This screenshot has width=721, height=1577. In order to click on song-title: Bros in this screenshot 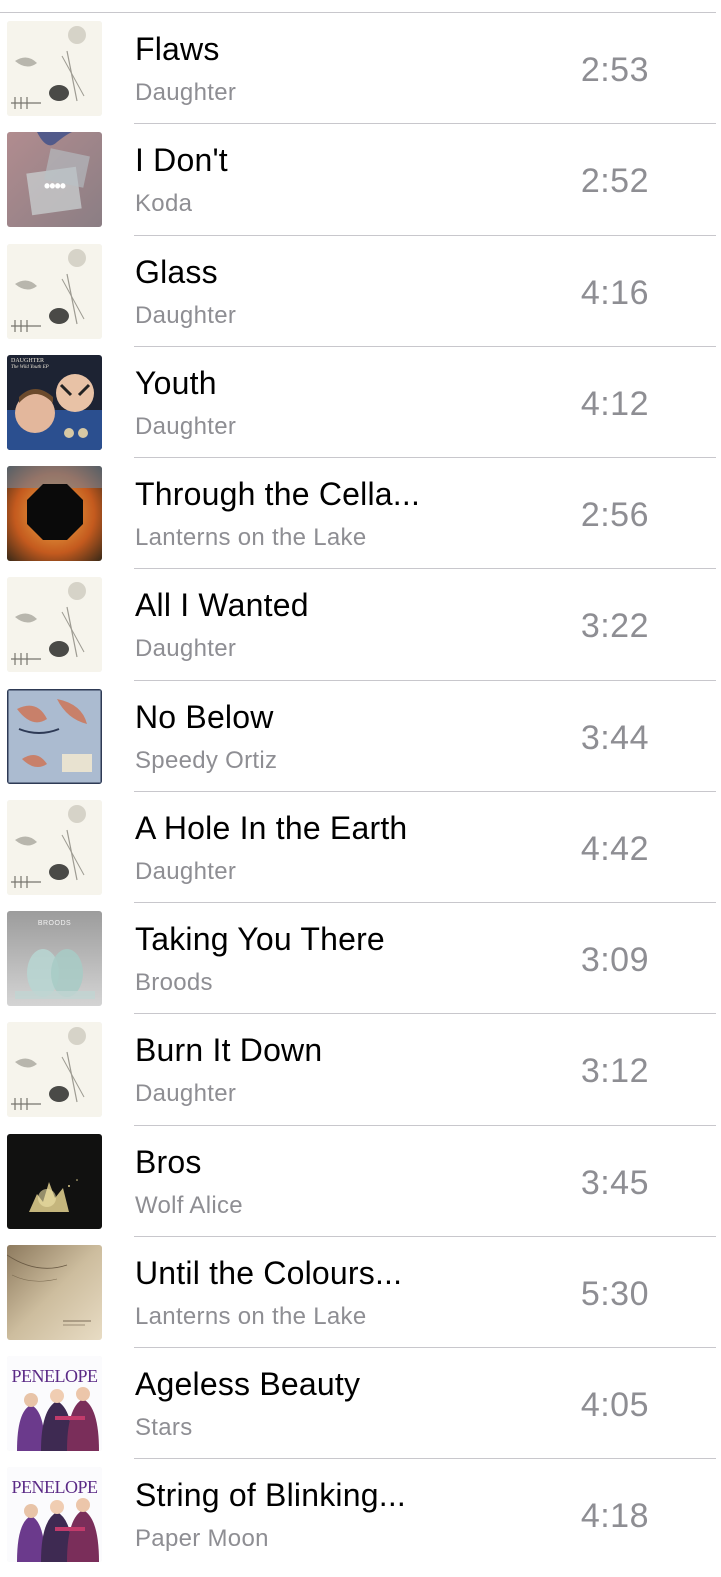, I will do `click(168, 1161)`.